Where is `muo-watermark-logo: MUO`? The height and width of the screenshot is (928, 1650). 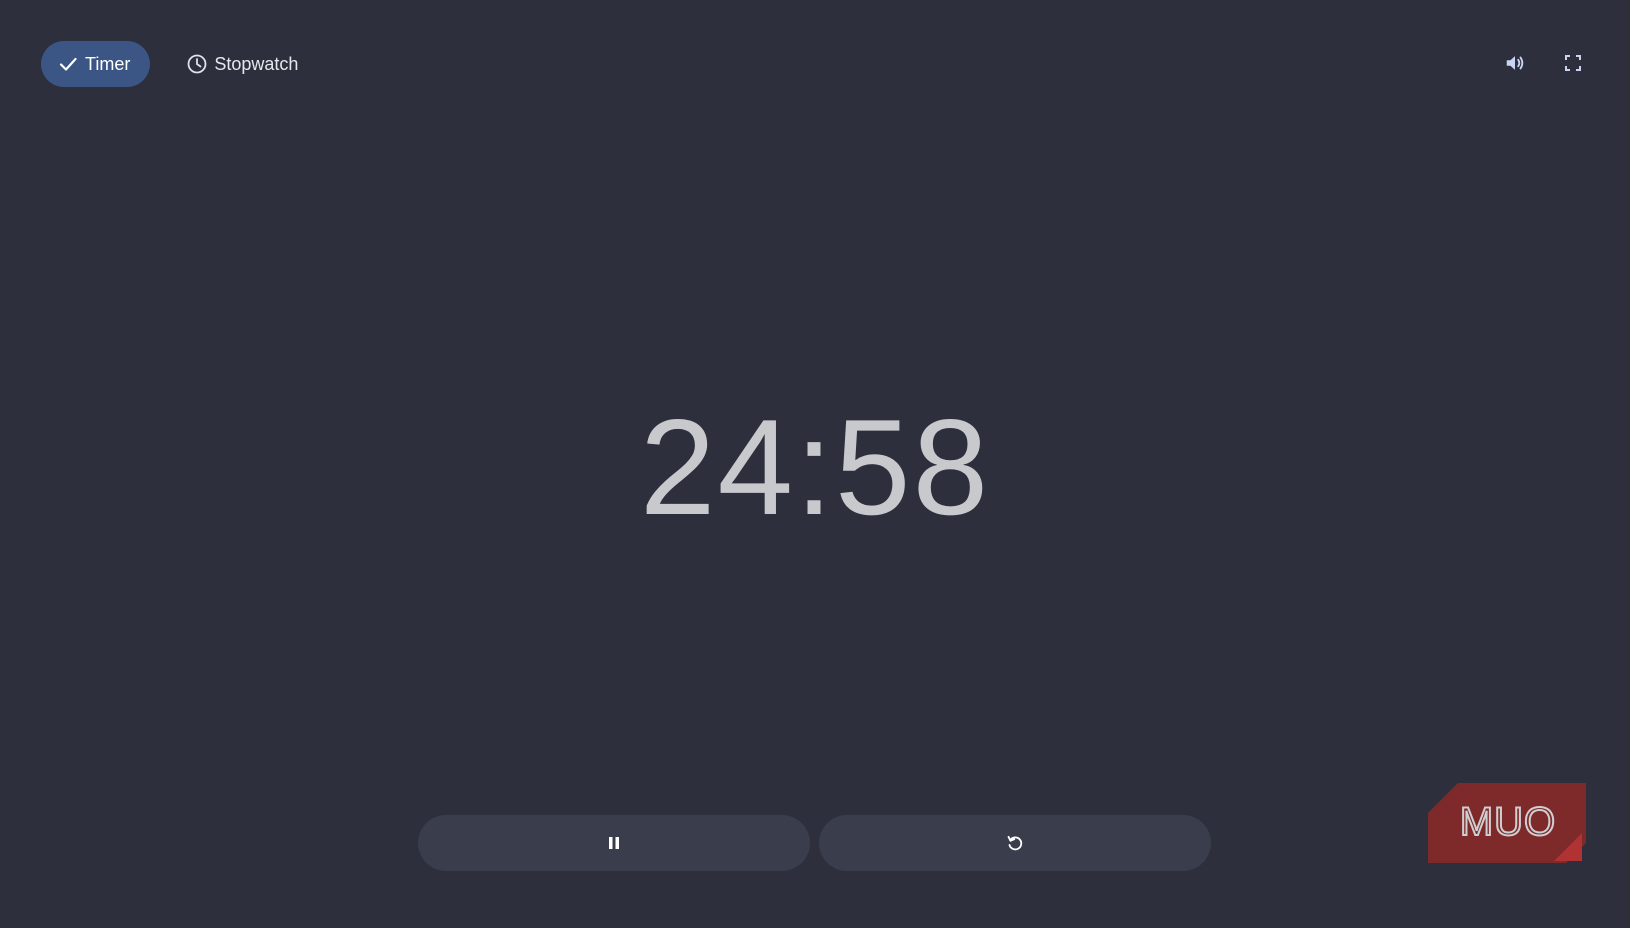
muo-watermark-logo: MUO is located at coordinates (1507, 823).